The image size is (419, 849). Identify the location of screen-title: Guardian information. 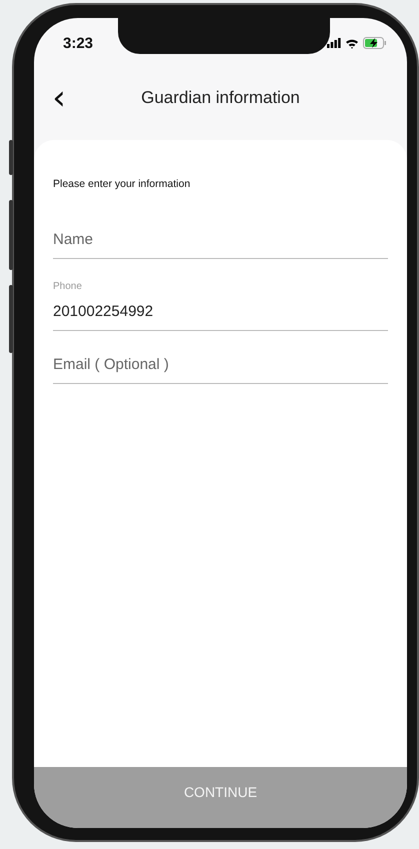
(220, 98).